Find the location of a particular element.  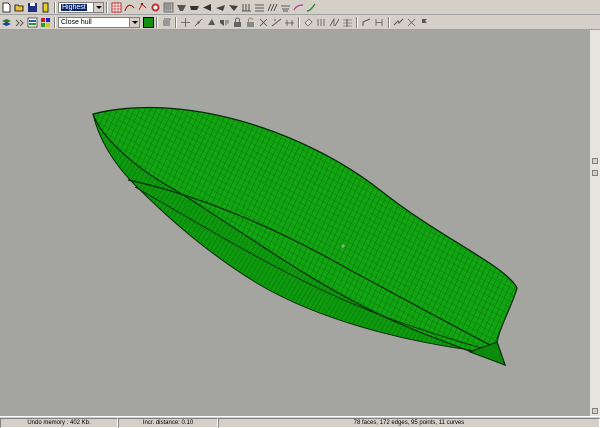

hull-shaded-button is located at coordinates (155, 7).